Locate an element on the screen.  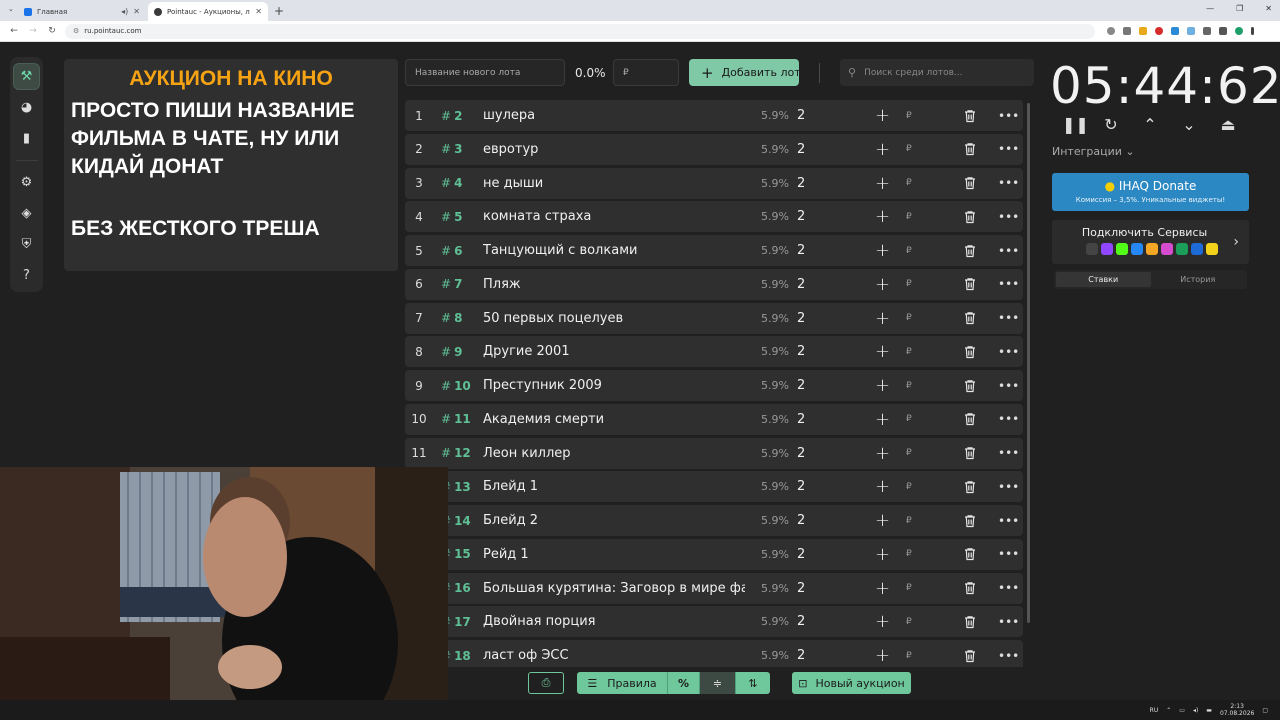
lot-name: комната страха is located at coordinates (614, 216).